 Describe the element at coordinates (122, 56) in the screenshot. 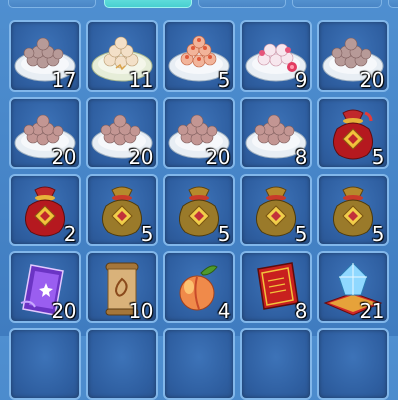

I see `inventory-slot: 11` at that location.